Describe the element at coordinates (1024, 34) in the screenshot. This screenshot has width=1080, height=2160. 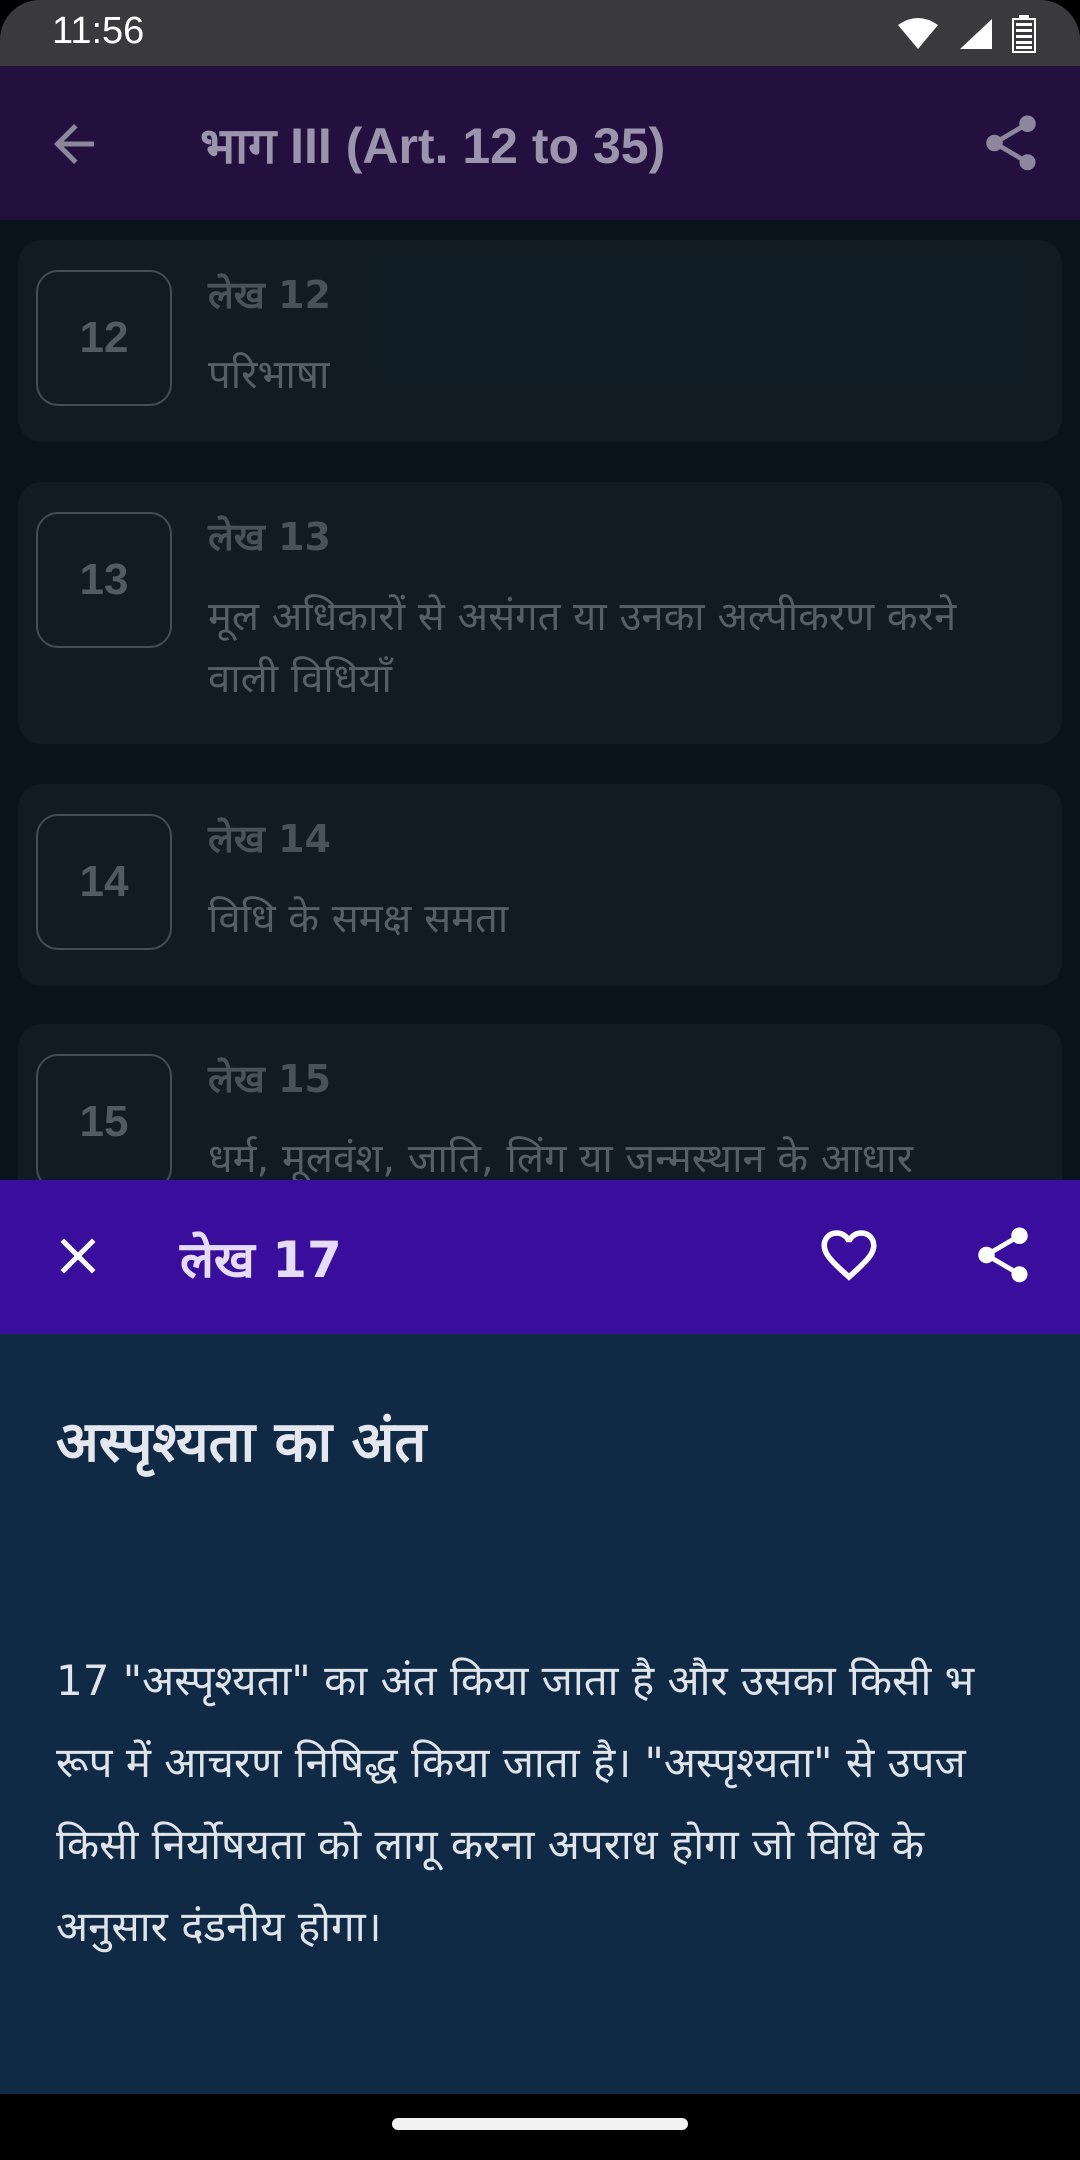
I see `battery-icon` at that location.